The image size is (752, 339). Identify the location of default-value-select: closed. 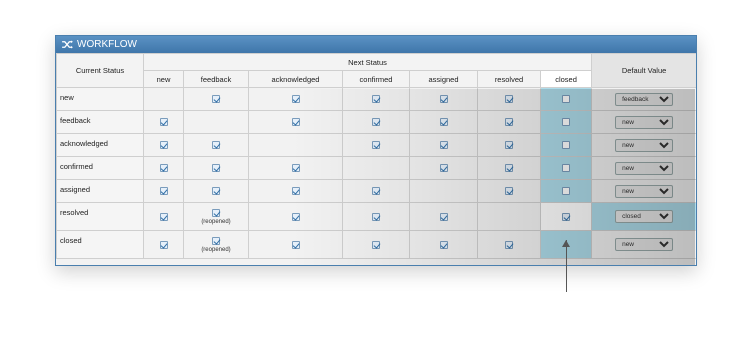
(644, 216).